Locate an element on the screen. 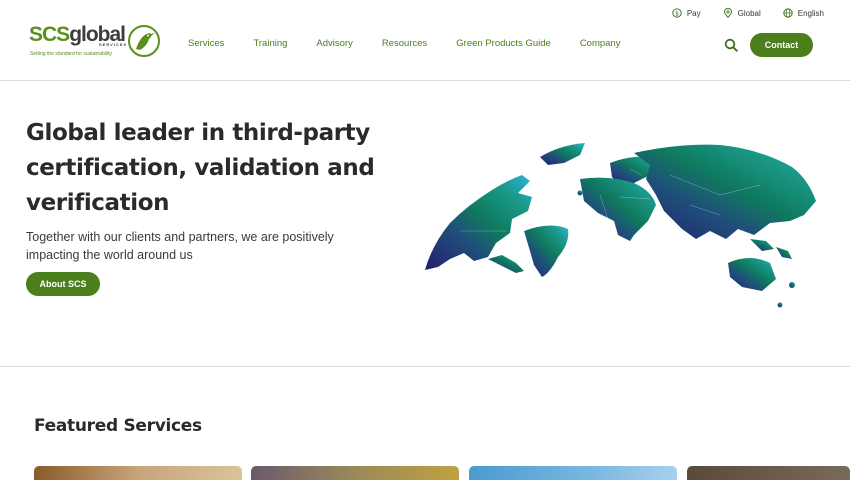 The width and height of the screenshot is (850, 480). nav-services: Services is located at coordinates (206, 43).